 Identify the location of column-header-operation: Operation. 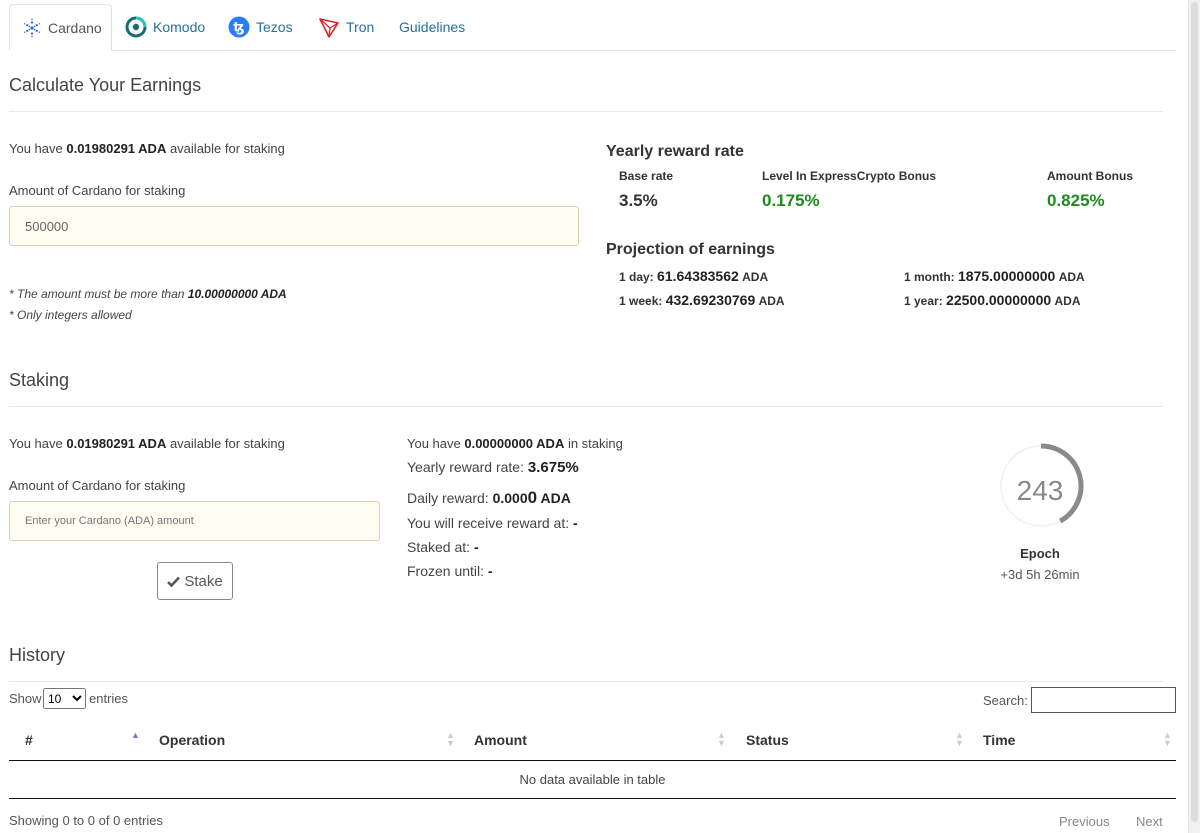
(192, 740).